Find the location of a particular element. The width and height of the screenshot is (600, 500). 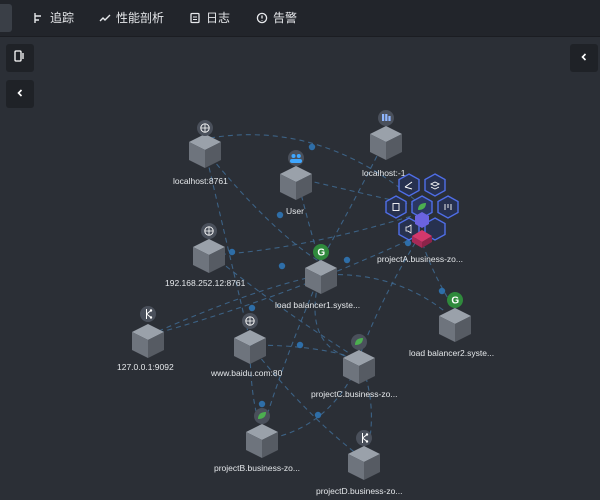

alert-icon is located at coordinates (262, 18).